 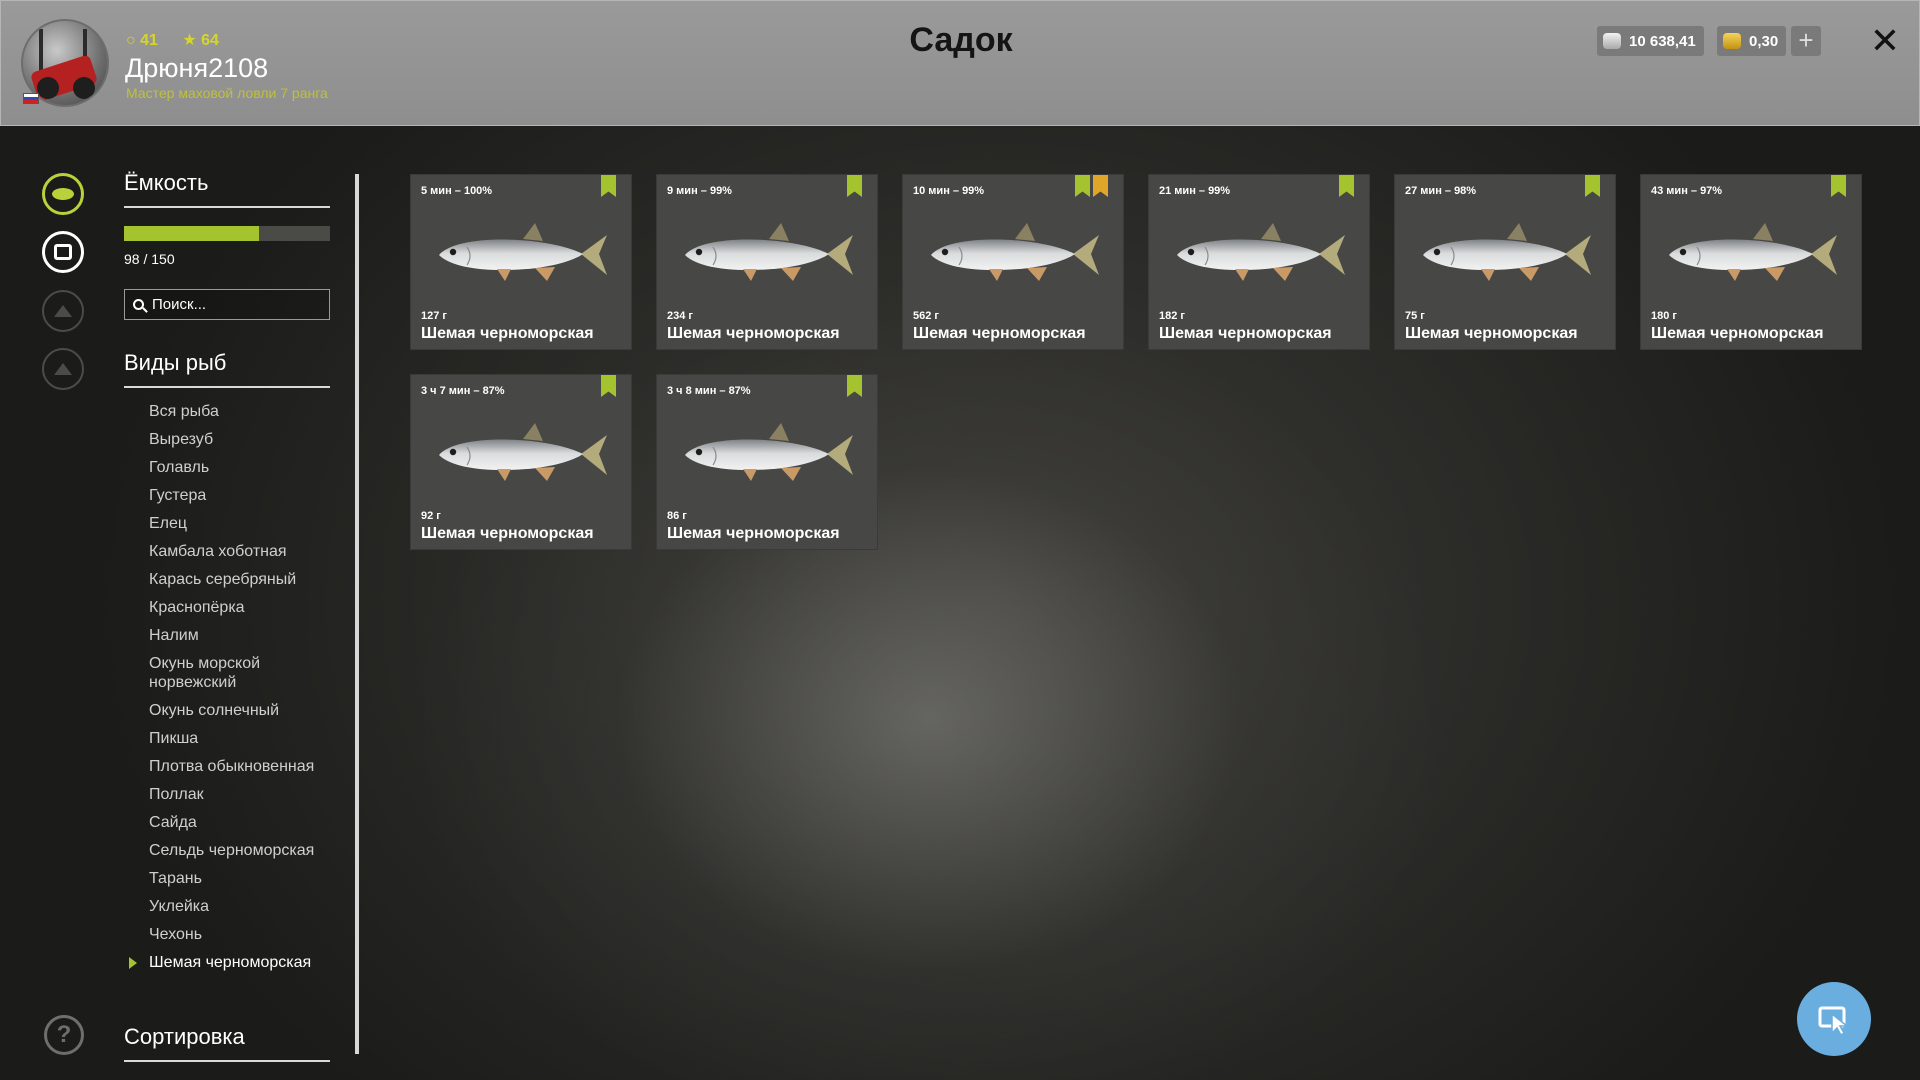 I want to click on species-label: Камбала хоботная, so click(x=218, y=551).